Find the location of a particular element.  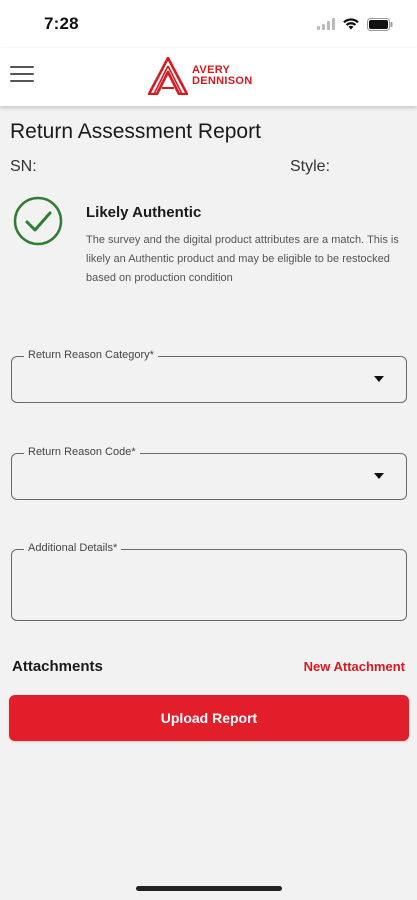

brand-line-2: DENNISON is located at coordinates (222, 81).